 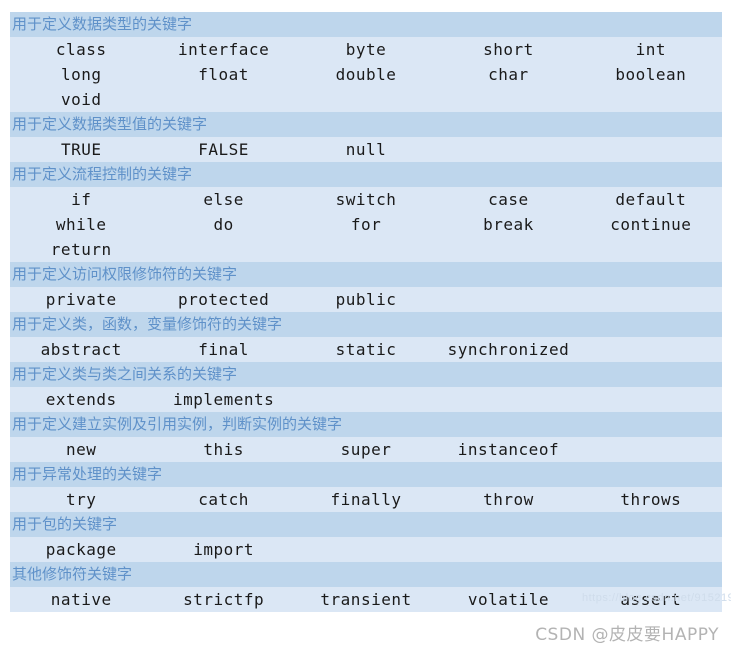 I want to click on keyword-cell: this, so click(x=223, y=449).